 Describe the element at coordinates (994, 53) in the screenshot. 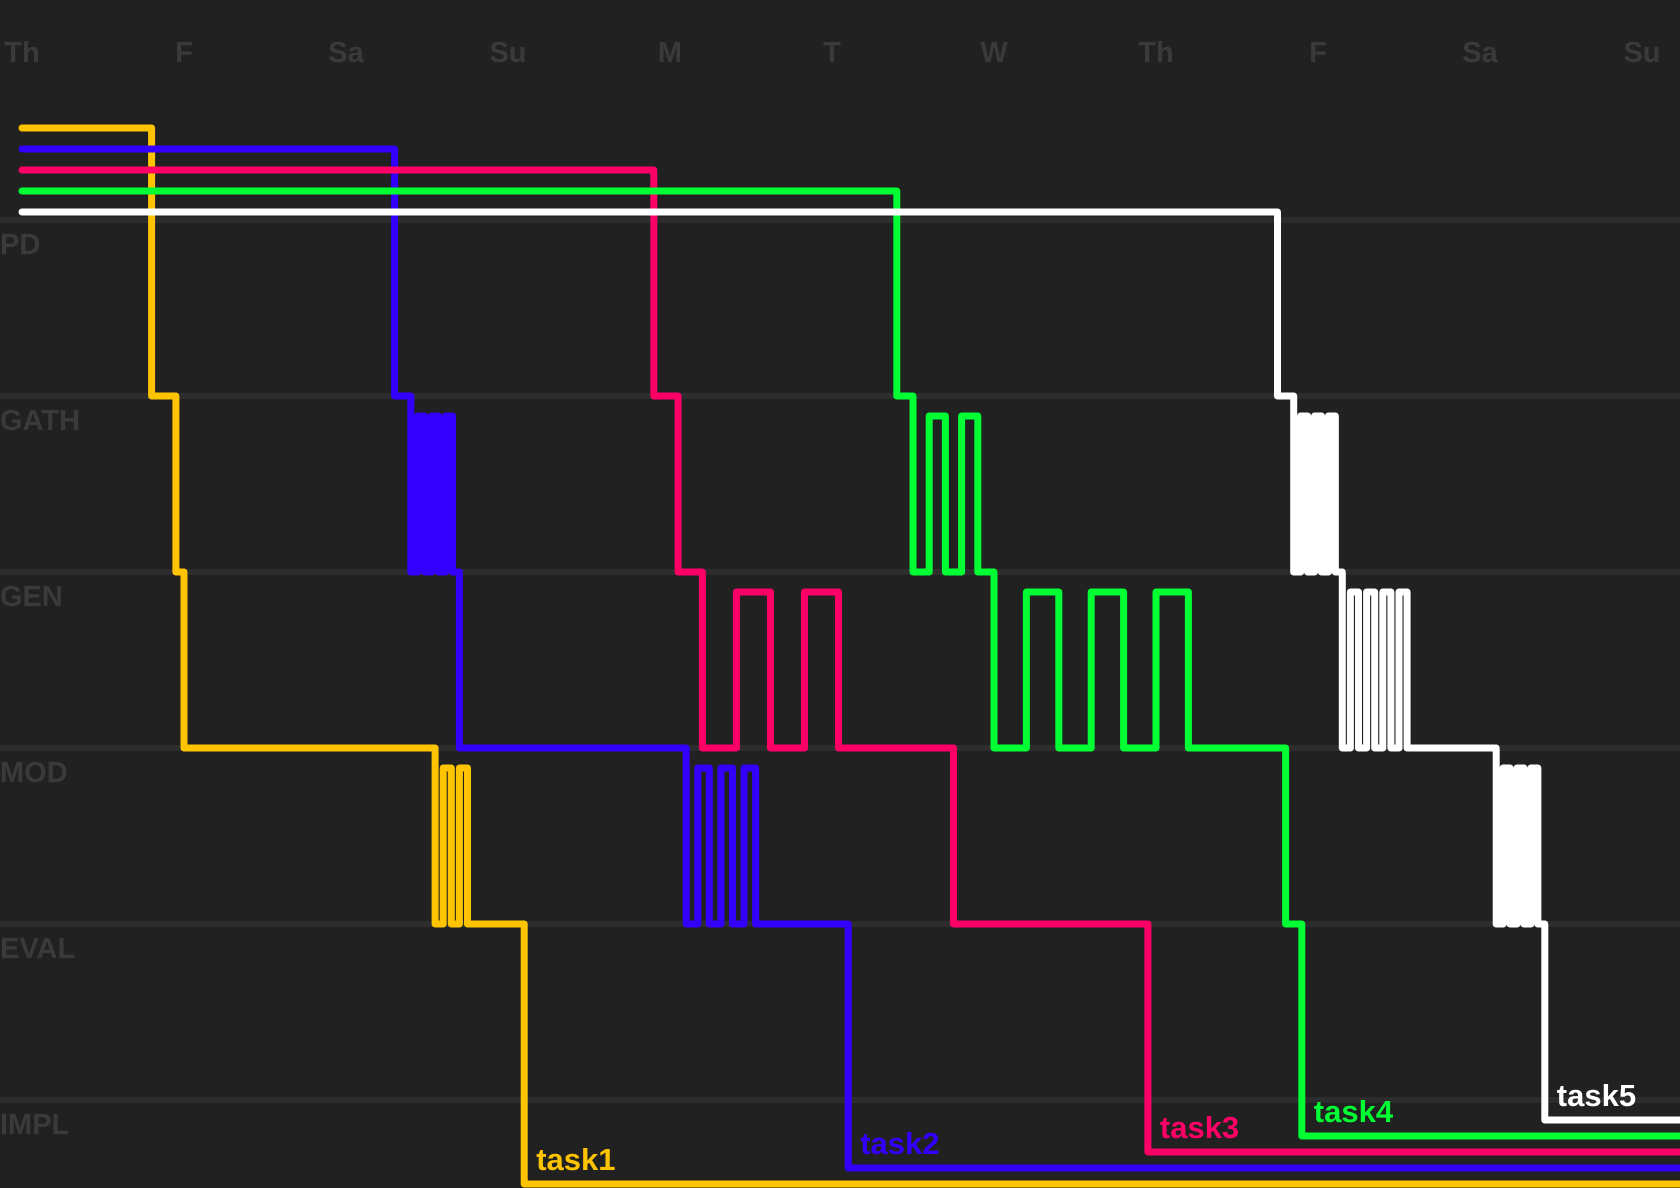

I see `day-tick-label: W` at that location.